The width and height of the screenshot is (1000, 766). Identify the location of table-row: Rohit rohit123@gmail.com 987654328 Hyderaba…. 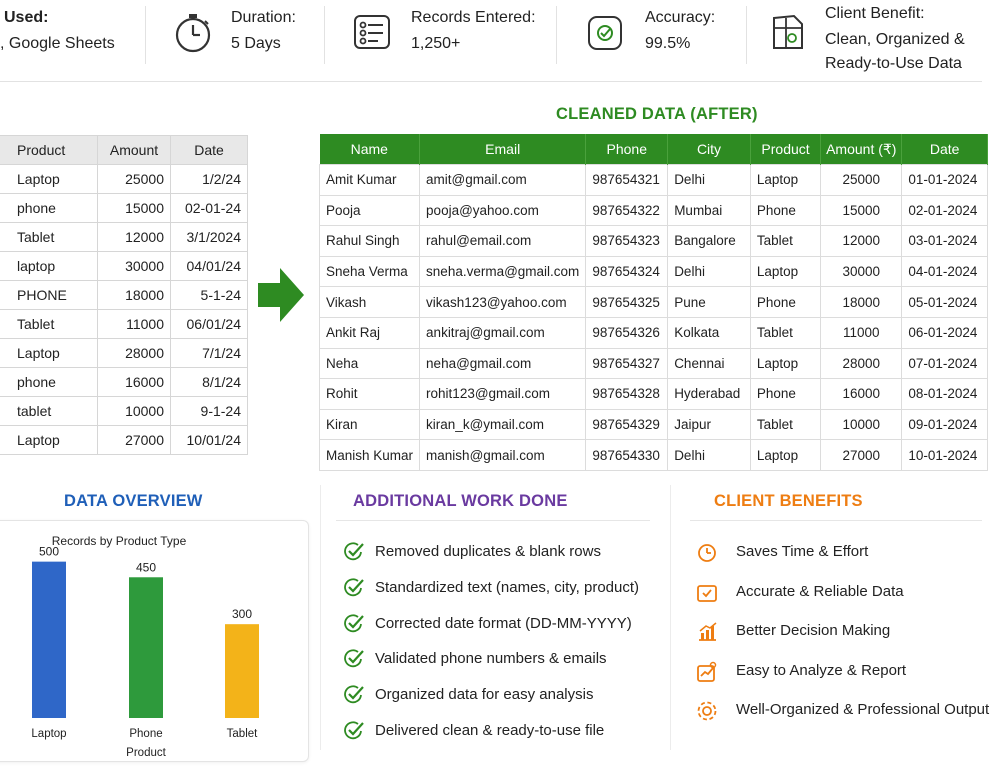
(653, 394).